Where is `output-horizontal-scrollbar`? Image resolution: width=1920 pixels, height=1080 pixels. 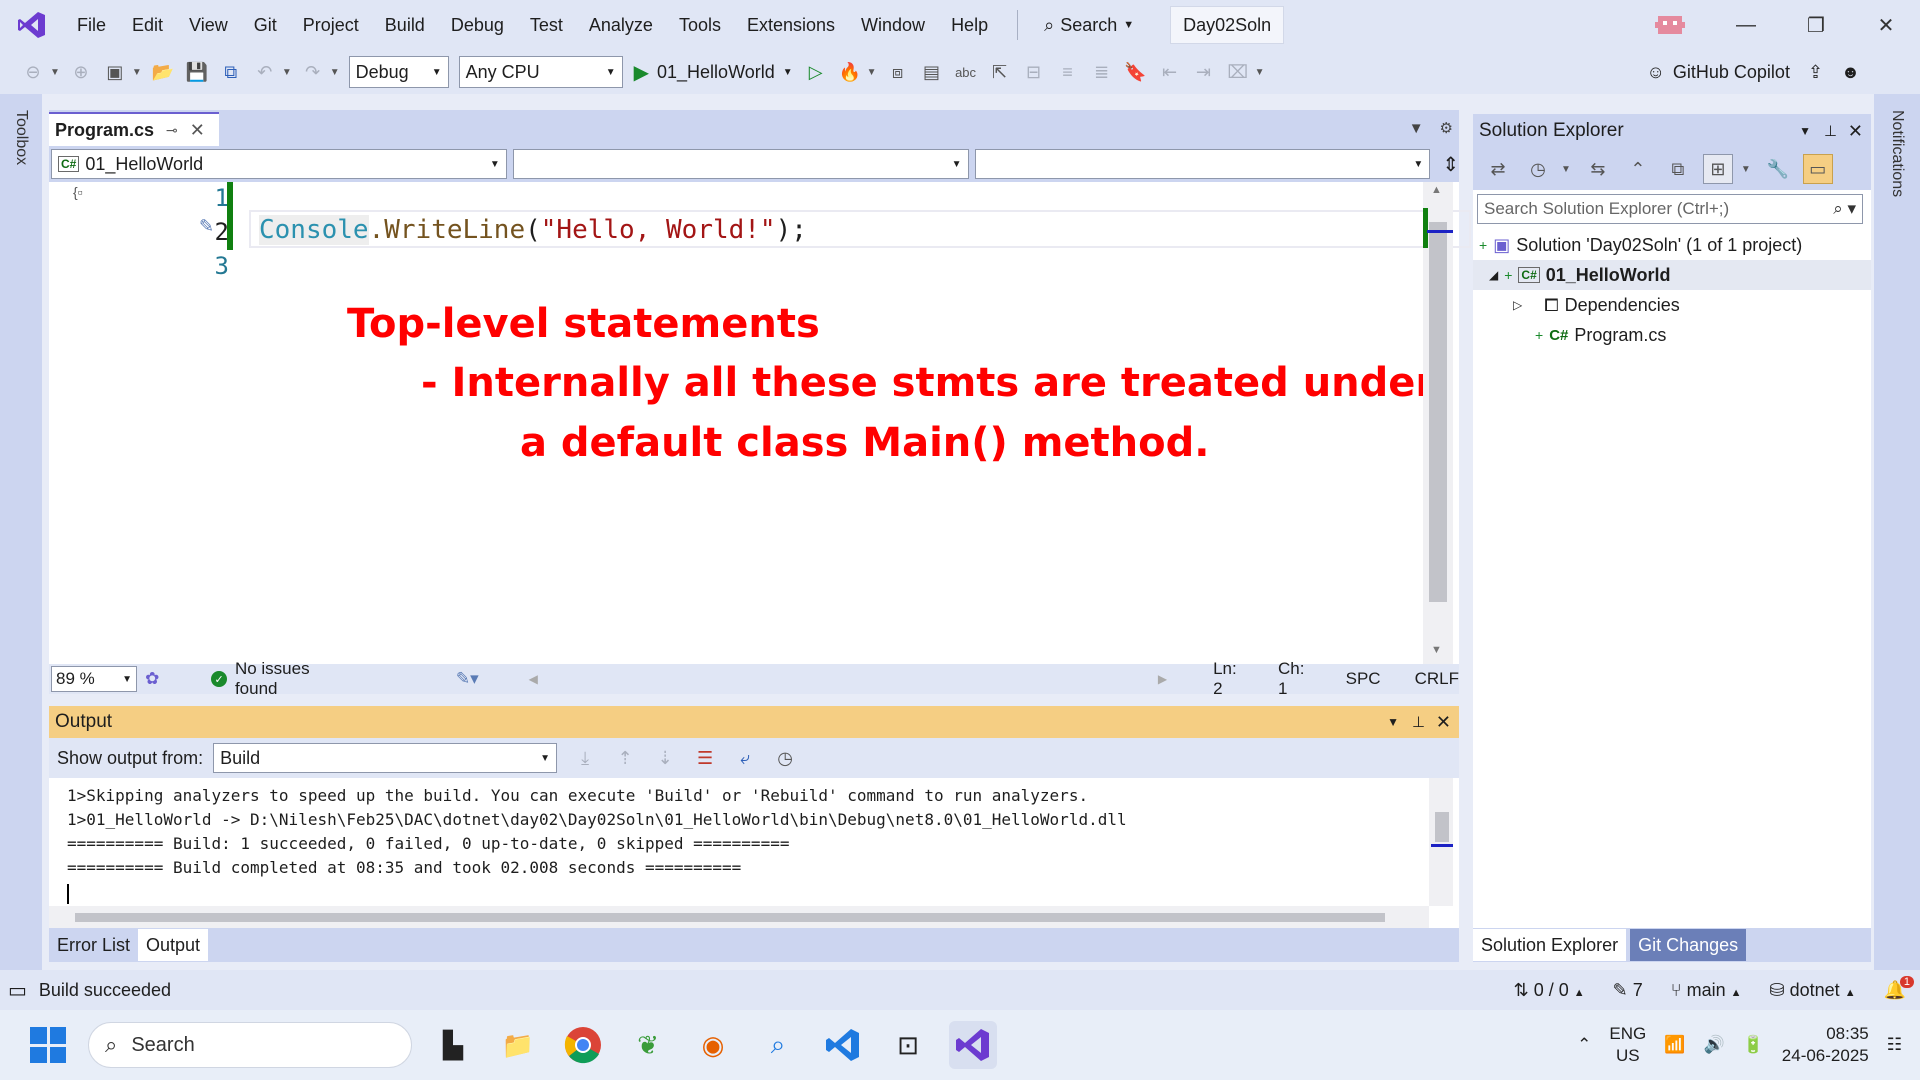
output-horizontal-scrollbar is located at coordinates (739, 917).